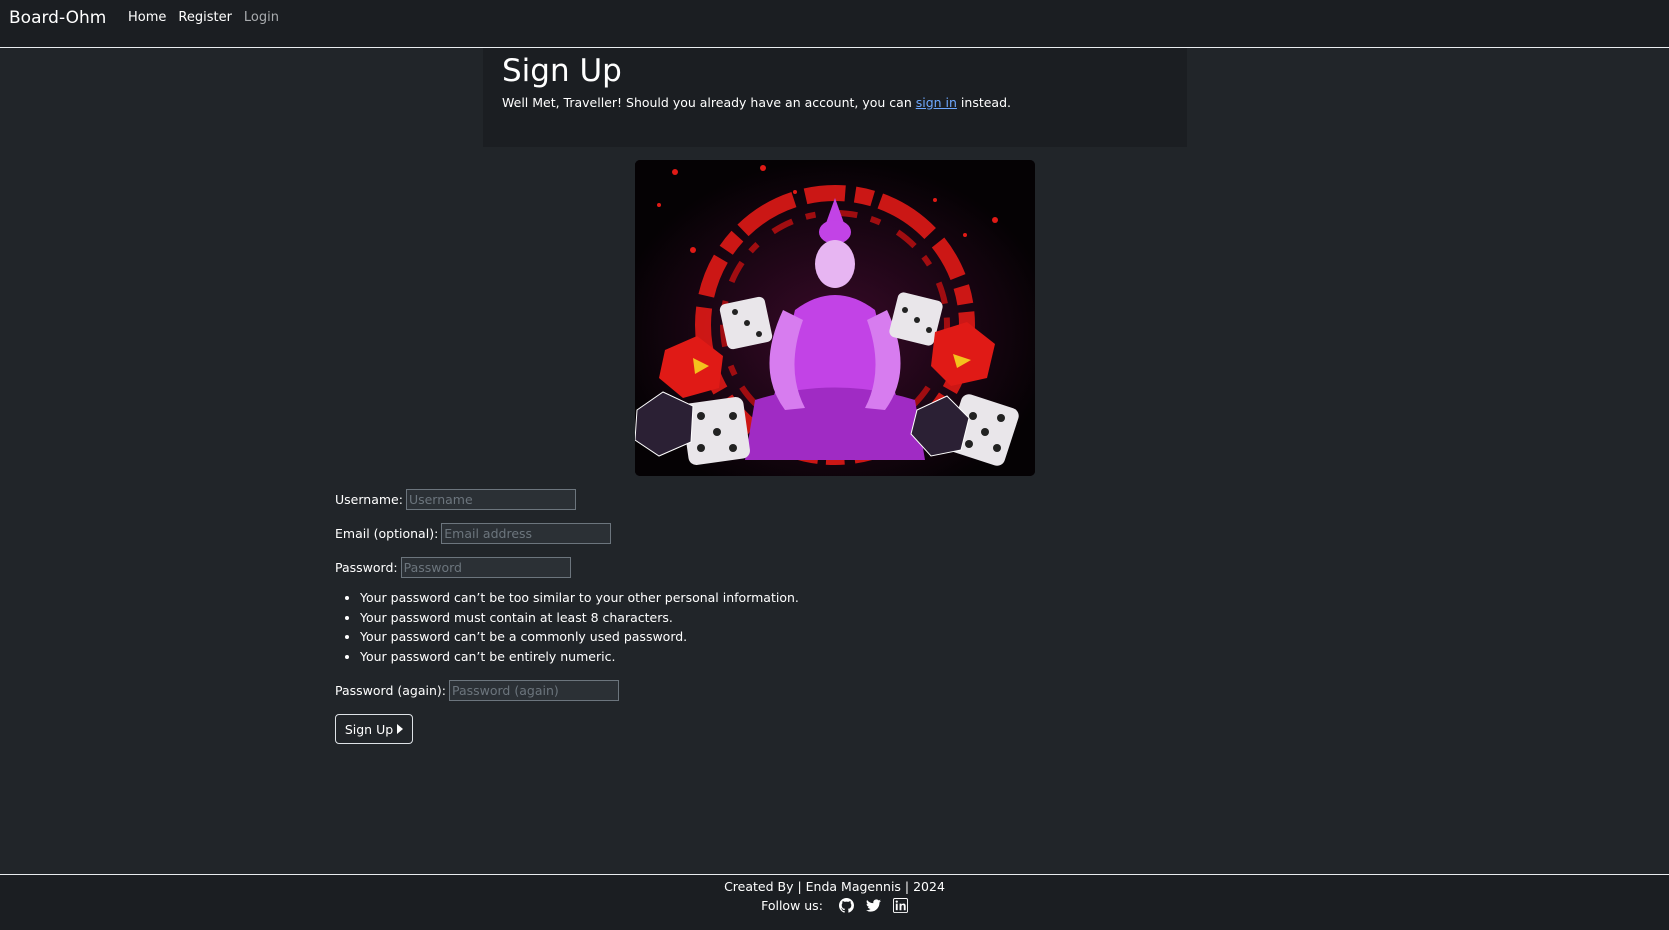 This screenshot has width=1669, height=930. I want to click on nav-link-register: Register, so click(205, 17).